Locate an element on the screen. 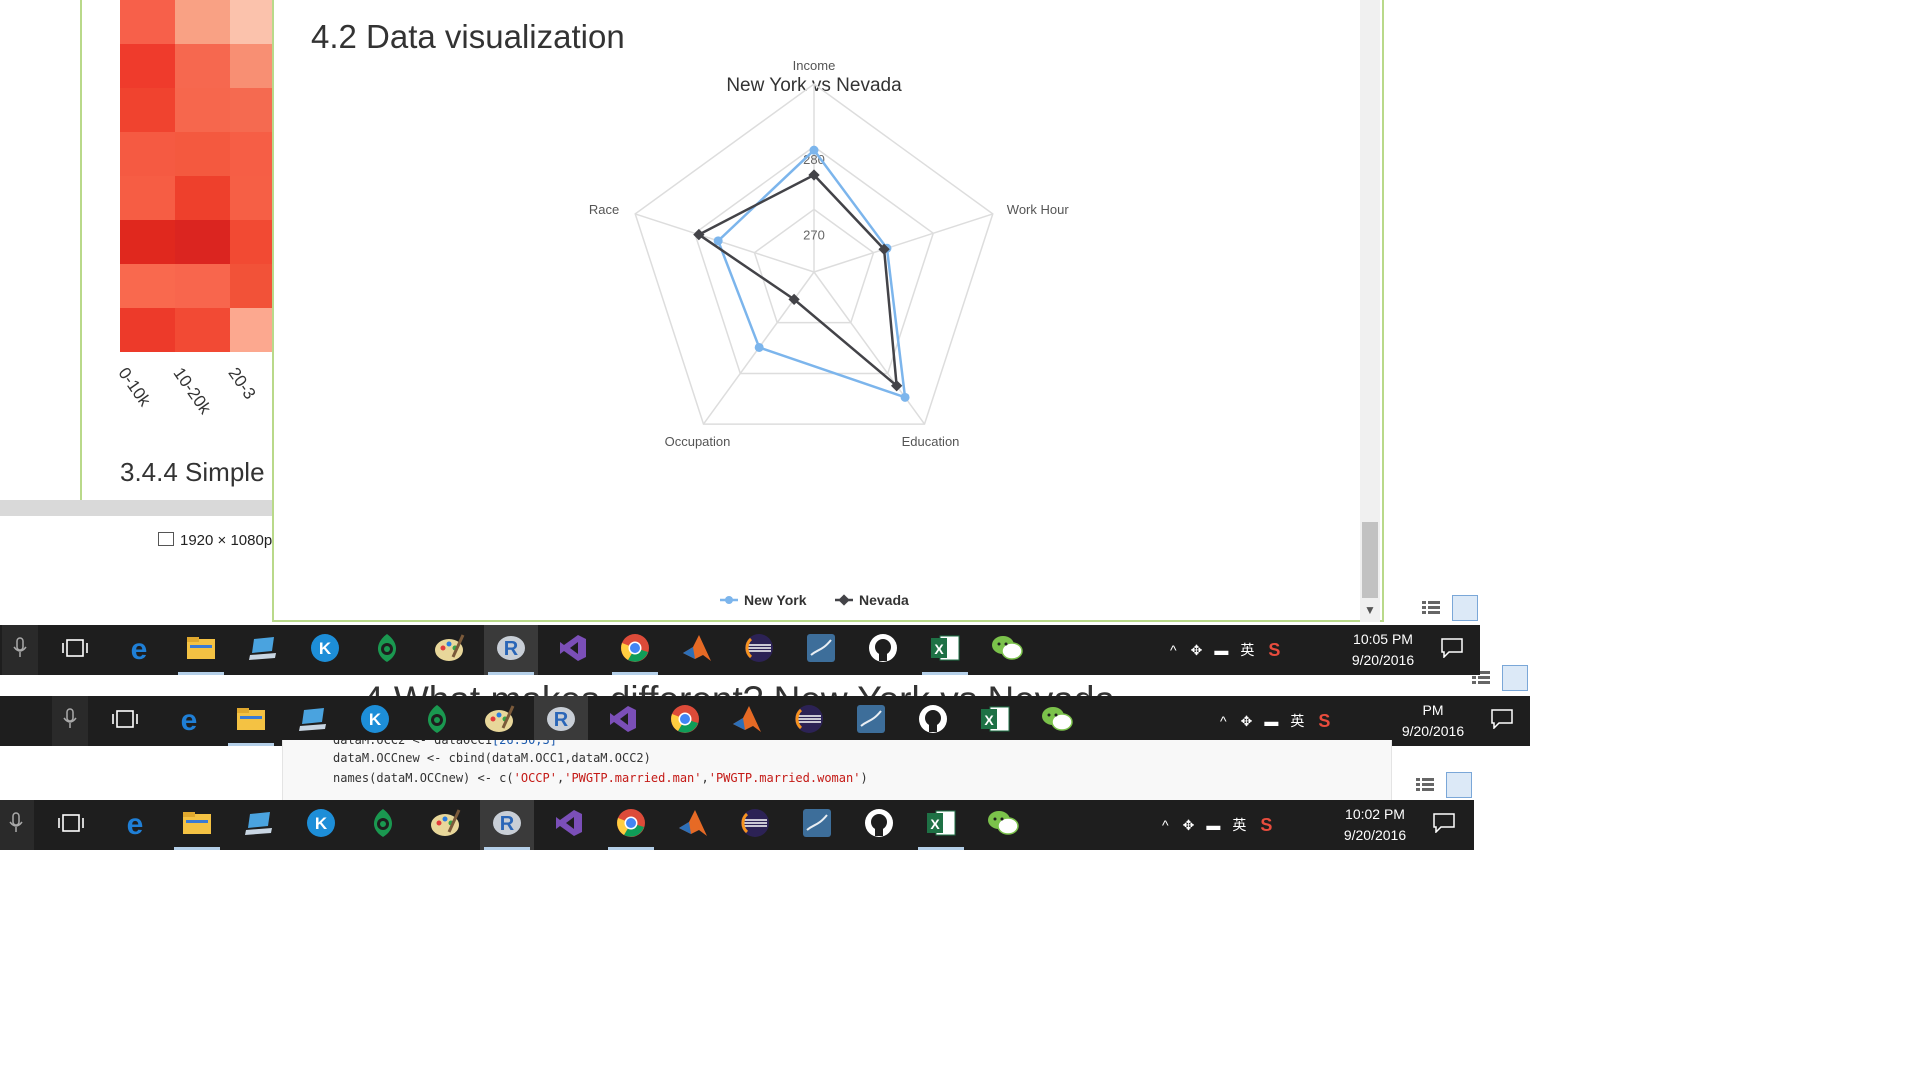 This screenshot has height=1080, width=1920. kodi-icon: K is located at coordinates (375, 721).